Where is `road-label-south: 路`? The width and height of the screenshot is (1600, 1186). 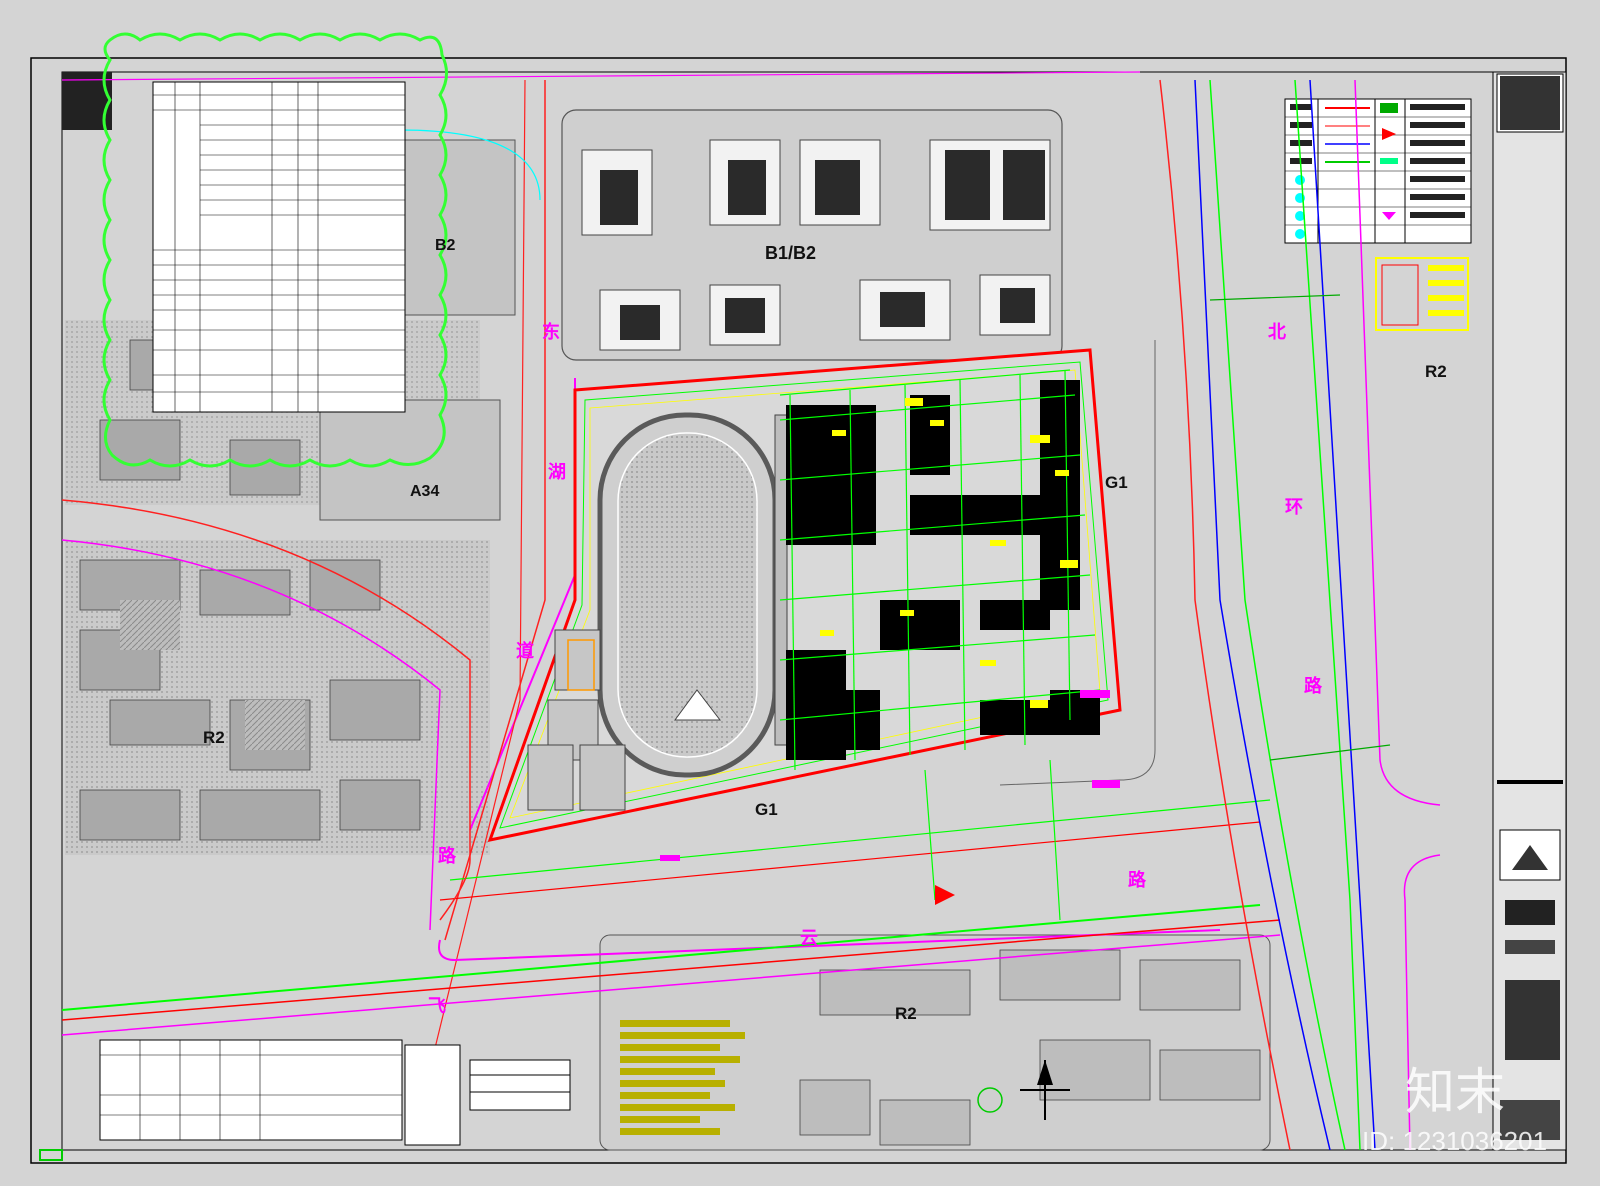 road-label-south: 路 is located at coordinates (1137, 880).